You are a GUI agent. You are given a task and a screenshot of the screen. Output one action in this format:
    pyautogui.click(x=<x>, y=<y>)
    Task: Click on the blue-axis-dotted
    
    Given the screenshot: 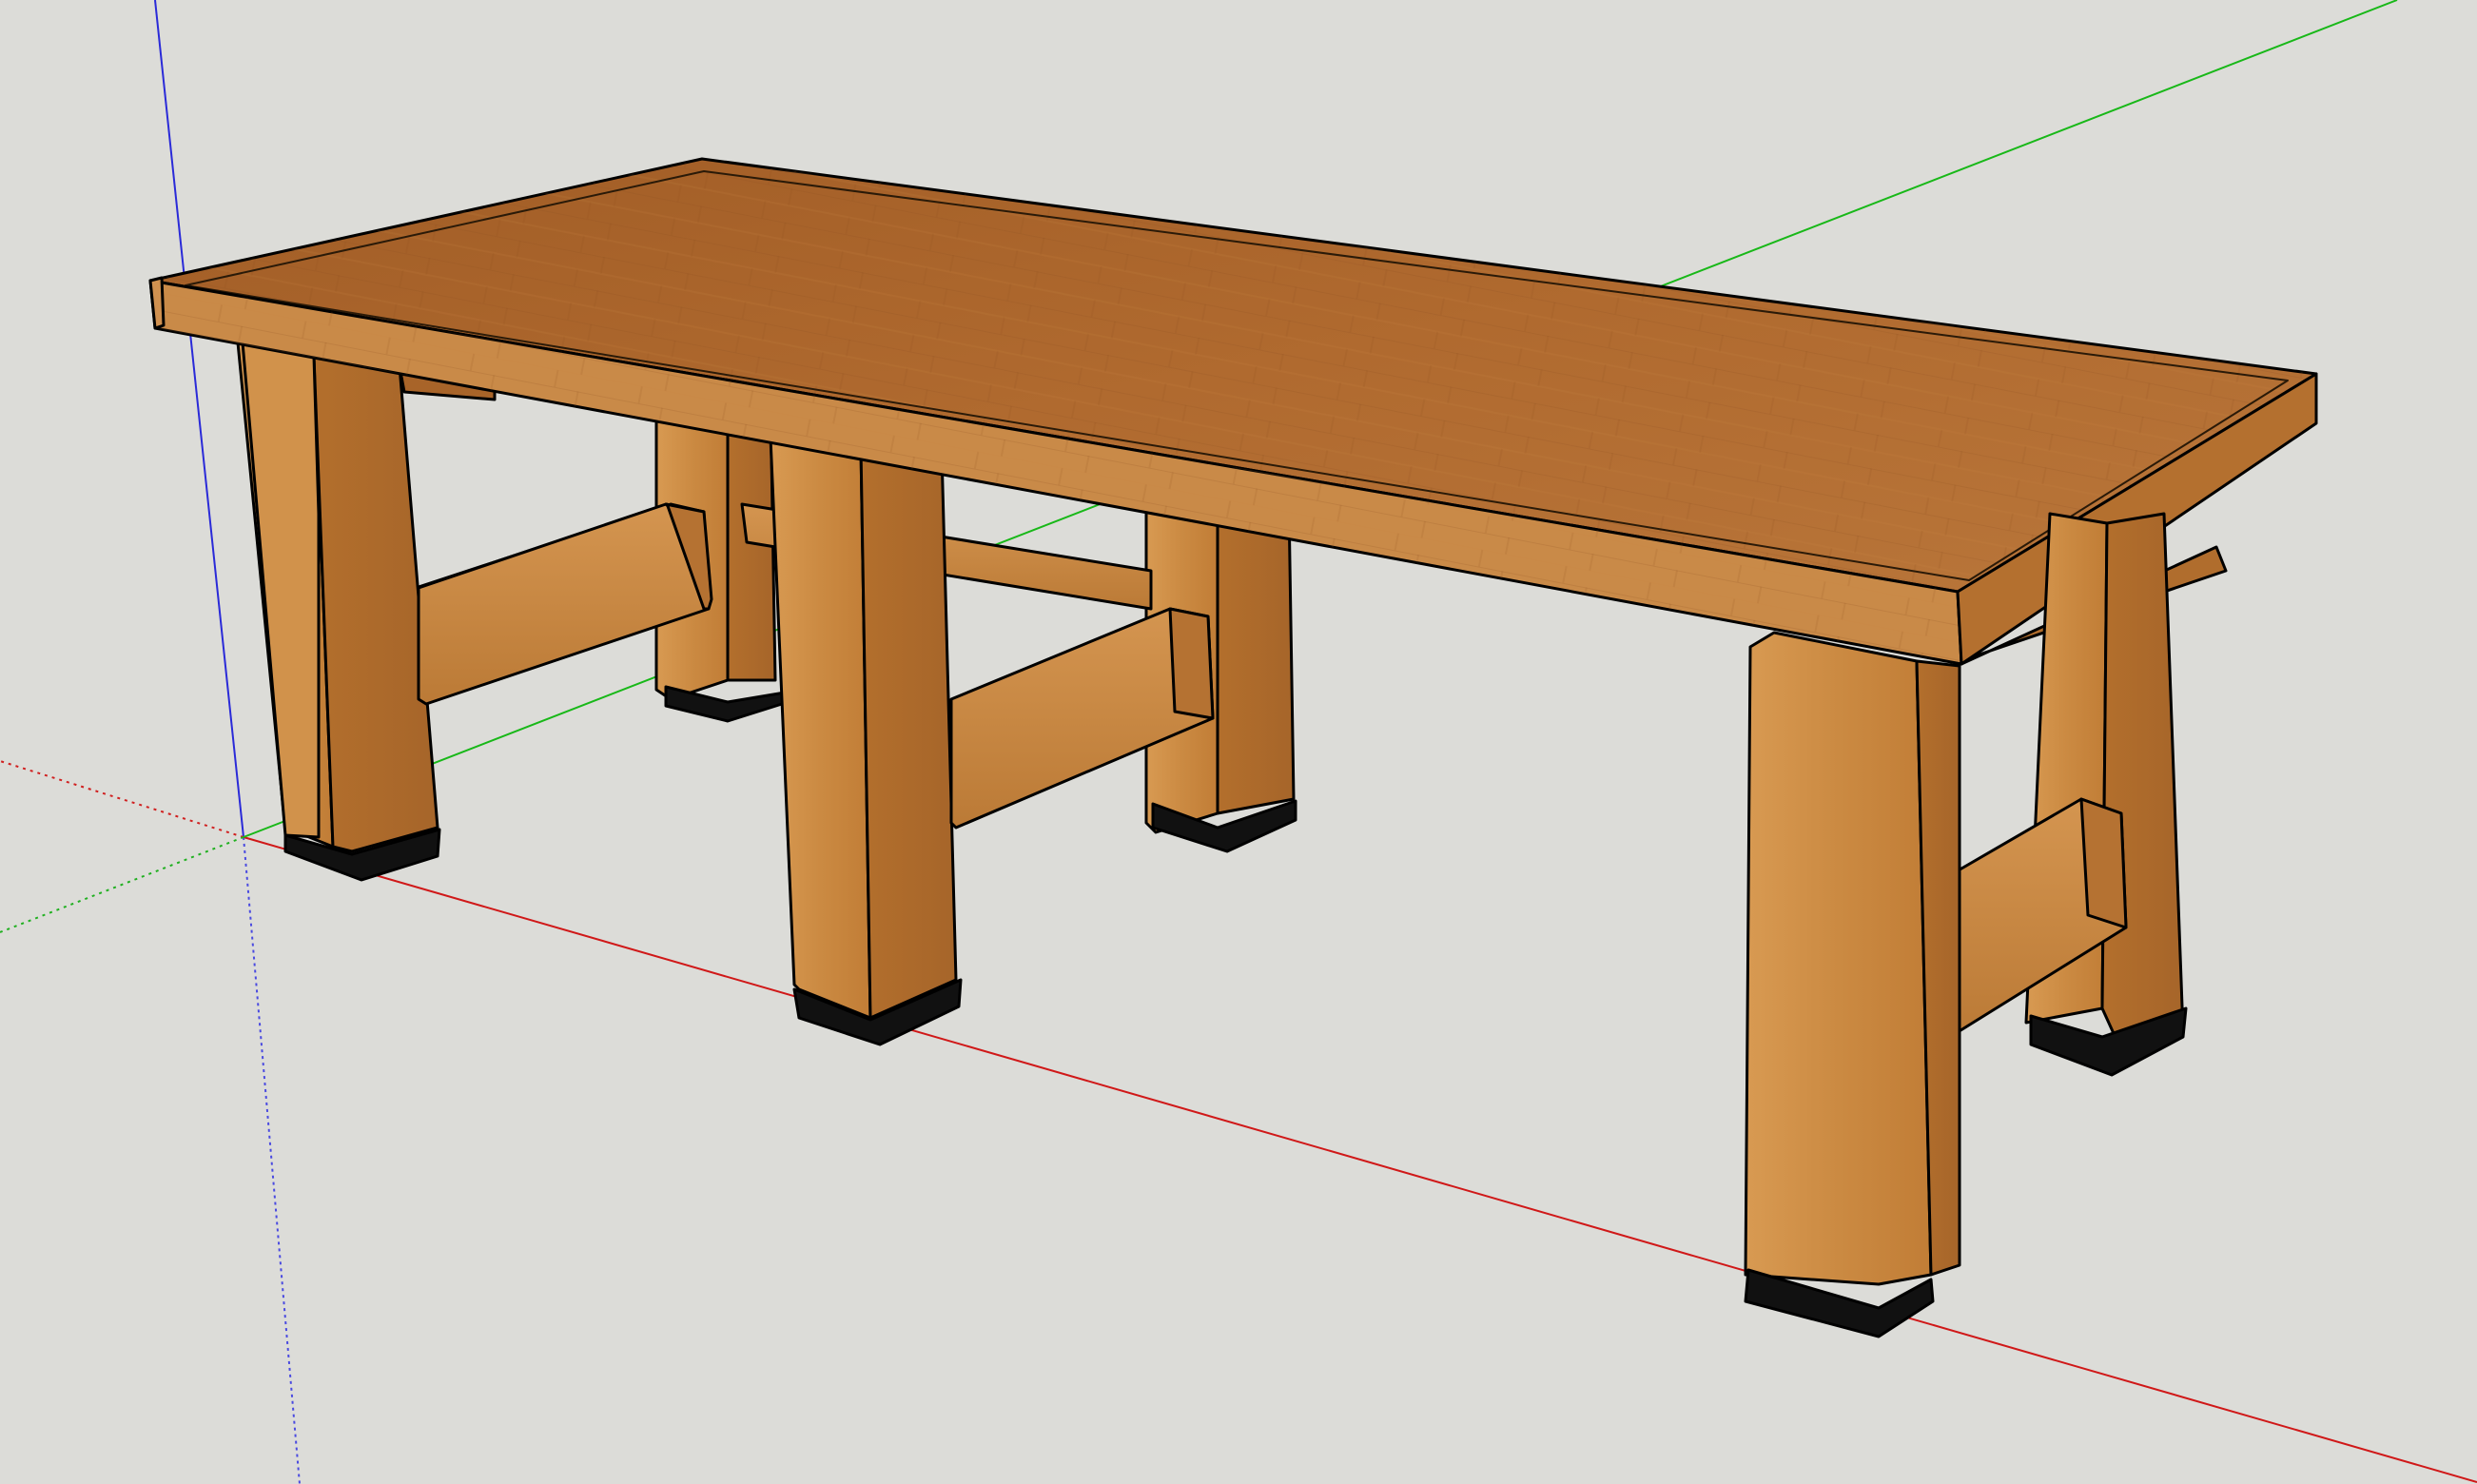 What is the action you would take?
    pyautogui.click(x=272, y=1160)
    